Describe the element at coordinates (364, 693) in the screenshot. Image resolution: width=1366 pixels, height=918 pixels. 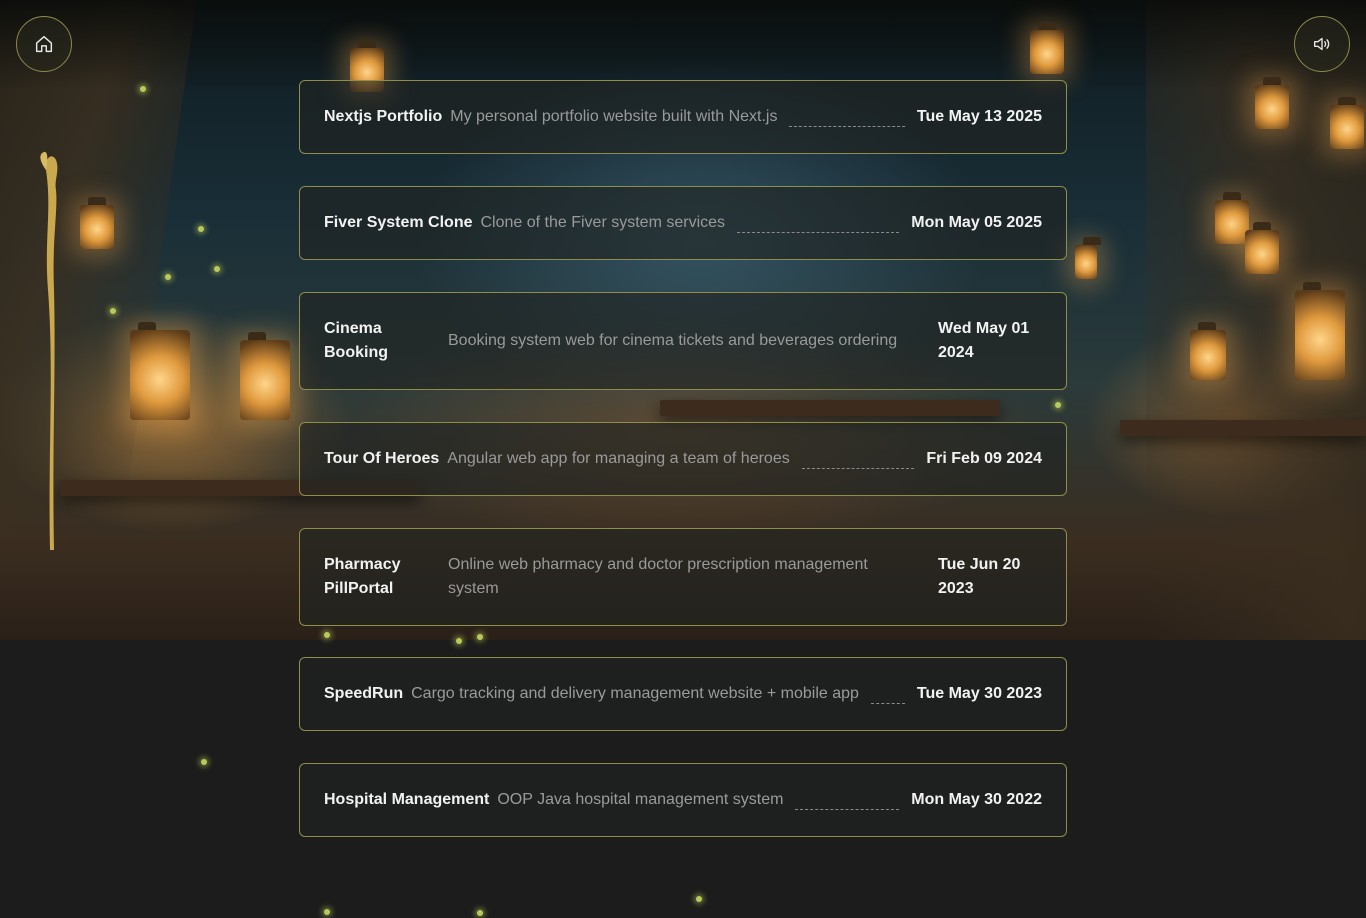
I see `project-name: SpeedRun` at that location.